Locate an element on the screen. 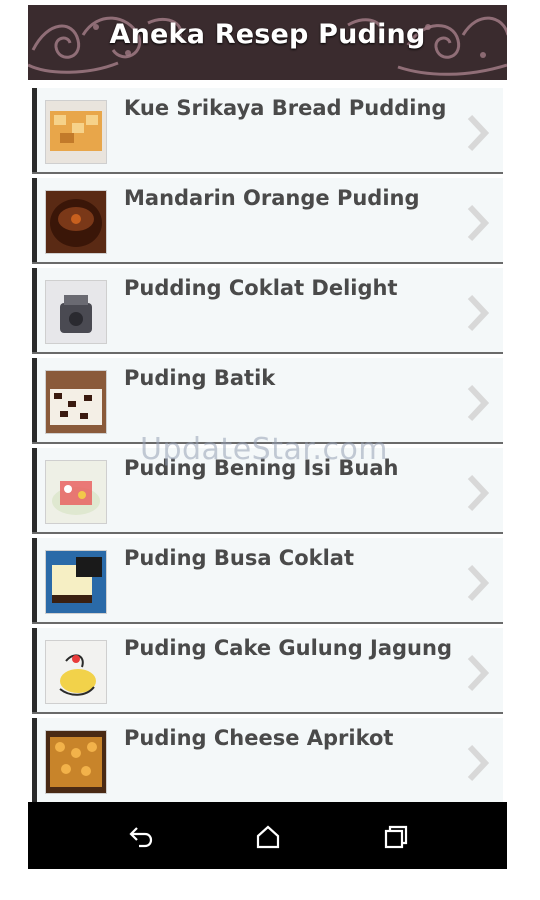 This screenshot has height=900, width=540. recipe-title: Puding Batik is located at coordinates (200, 378).